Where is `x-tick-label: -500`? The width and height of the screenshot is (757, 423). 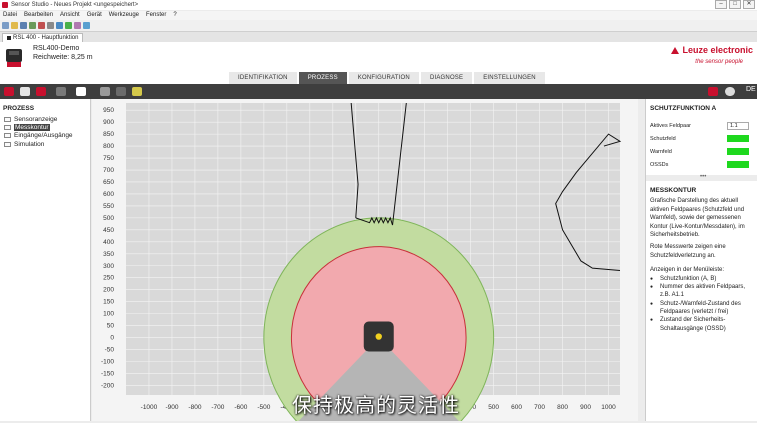
x-tick-label: -500 is located at coordinates (263, 407).